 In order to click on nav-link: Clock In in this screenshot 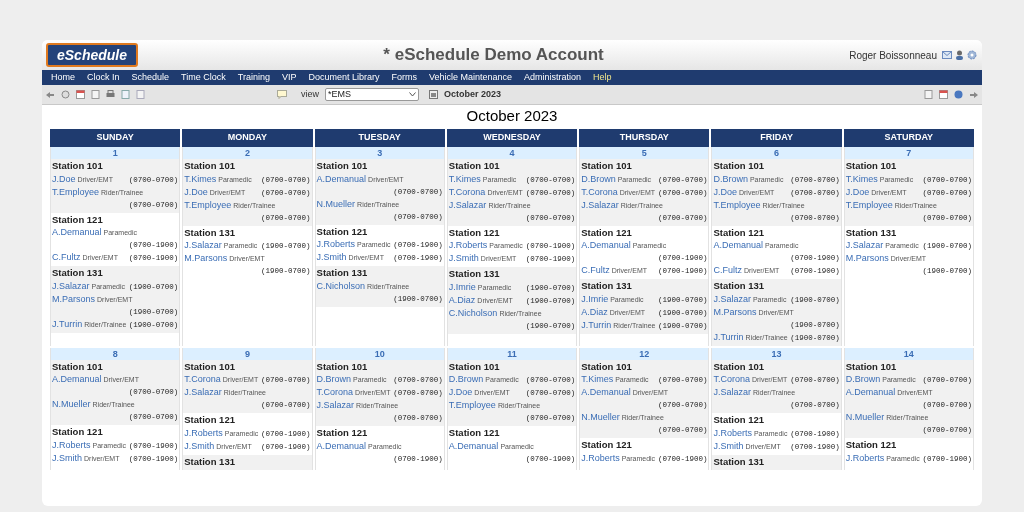, I will do `click(103, 77)`.